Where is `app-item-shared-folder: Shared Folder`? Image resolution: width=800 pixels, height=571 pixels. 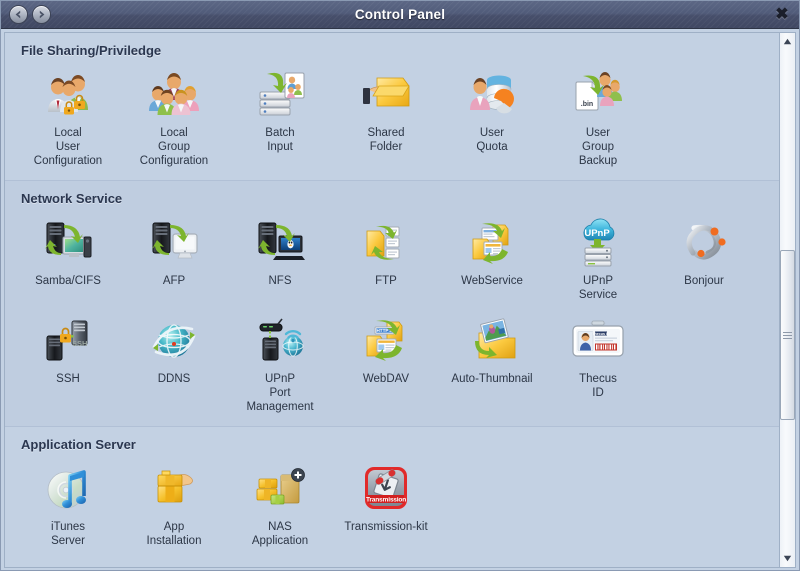 app-item-shared-folder: Shared Folder is located at coordinates (386, 120).